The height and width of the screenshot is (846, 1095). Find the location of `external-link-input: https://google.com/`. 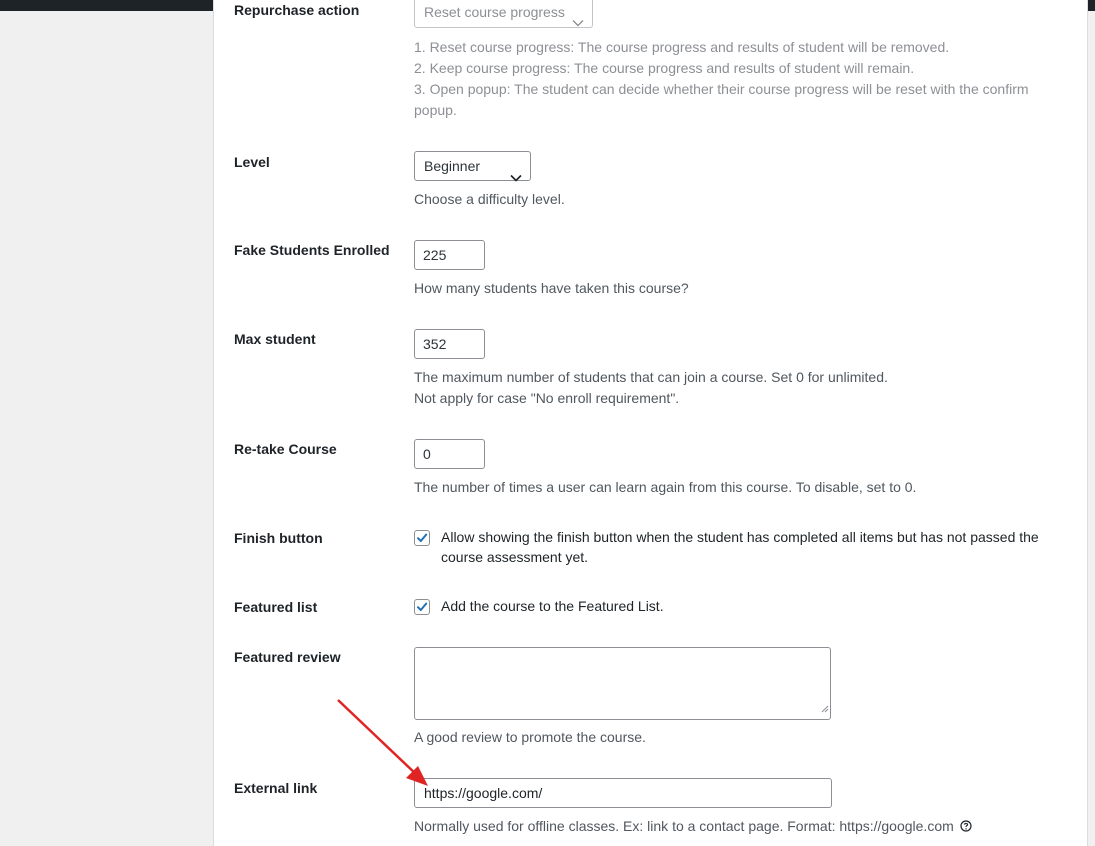

external-link-input: https://google.com/ is located at coordinates (623, 793).